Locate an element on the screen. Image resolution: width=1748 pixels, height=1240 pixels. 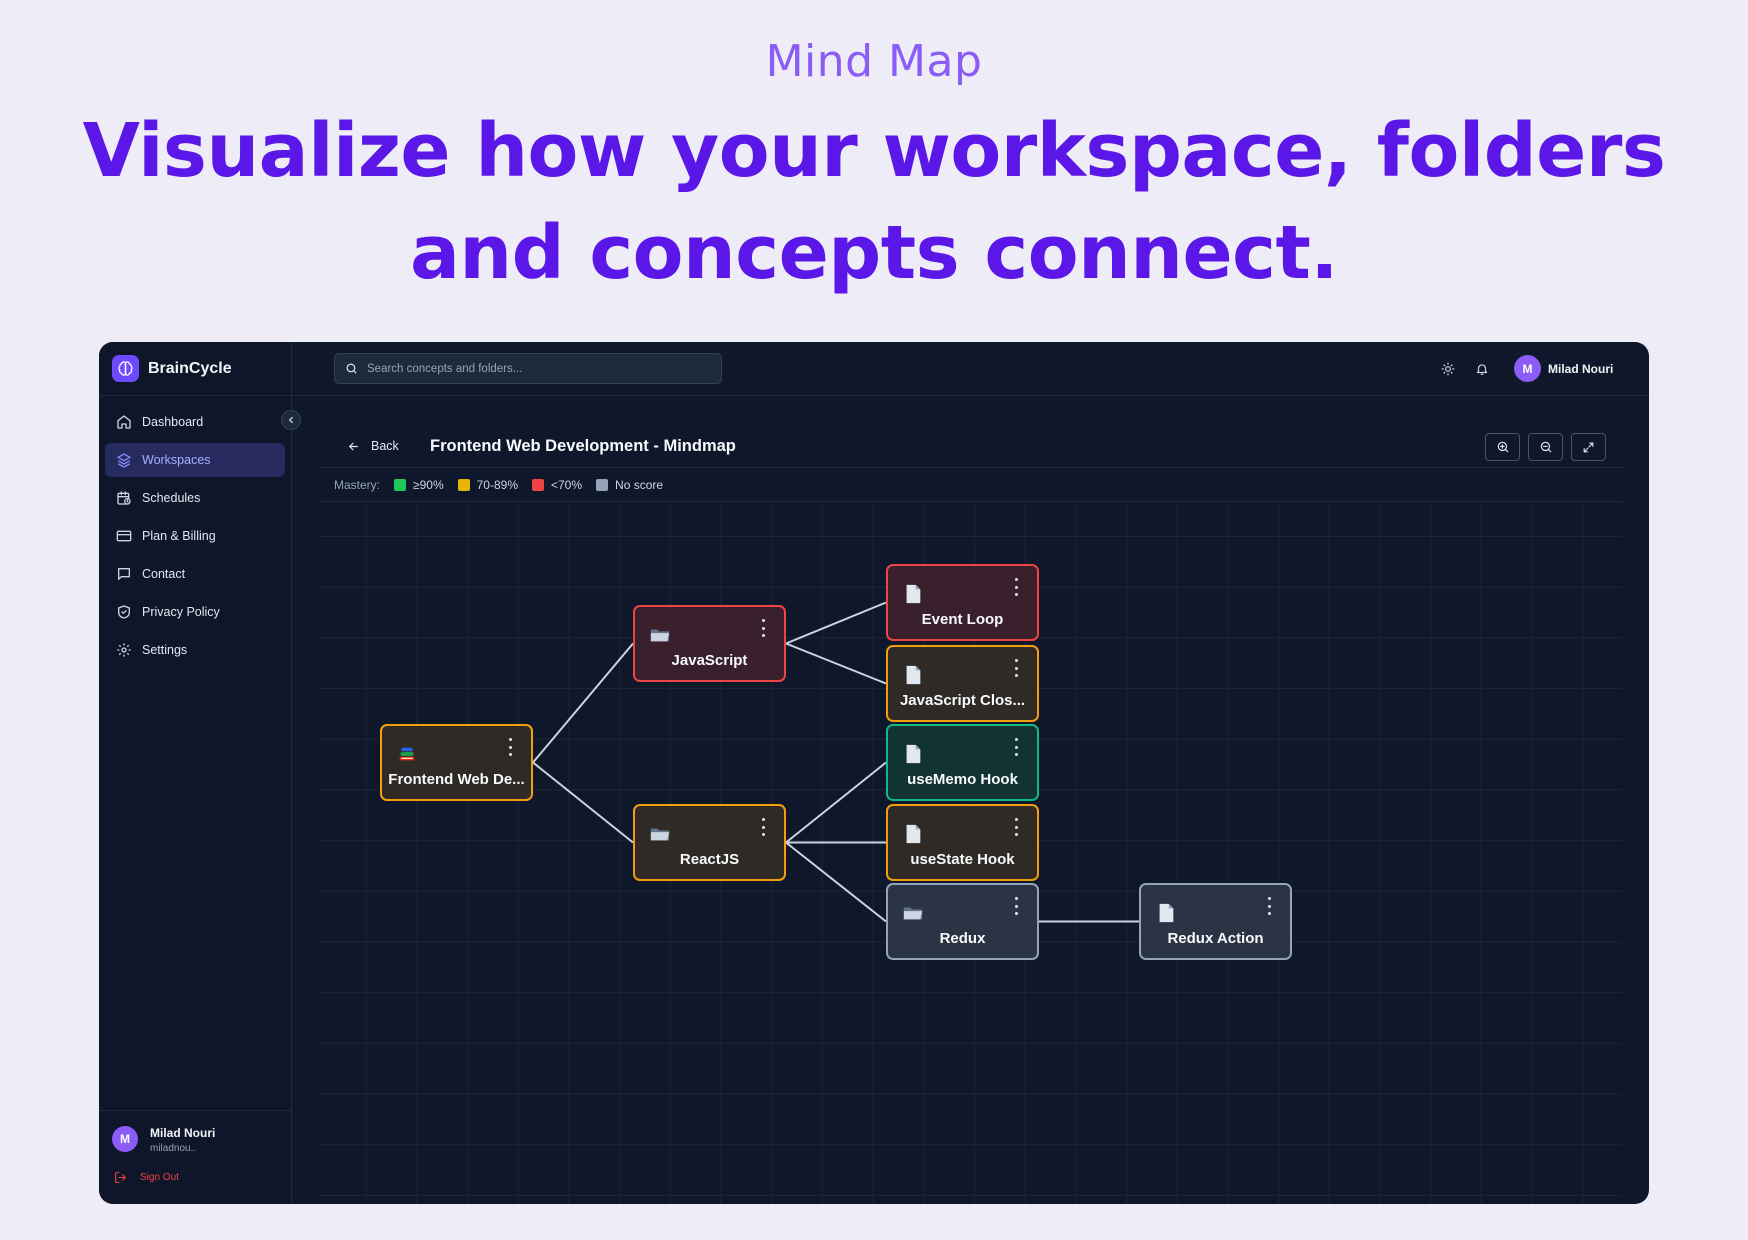
bell-icon is located at coordinates (1482, 369).